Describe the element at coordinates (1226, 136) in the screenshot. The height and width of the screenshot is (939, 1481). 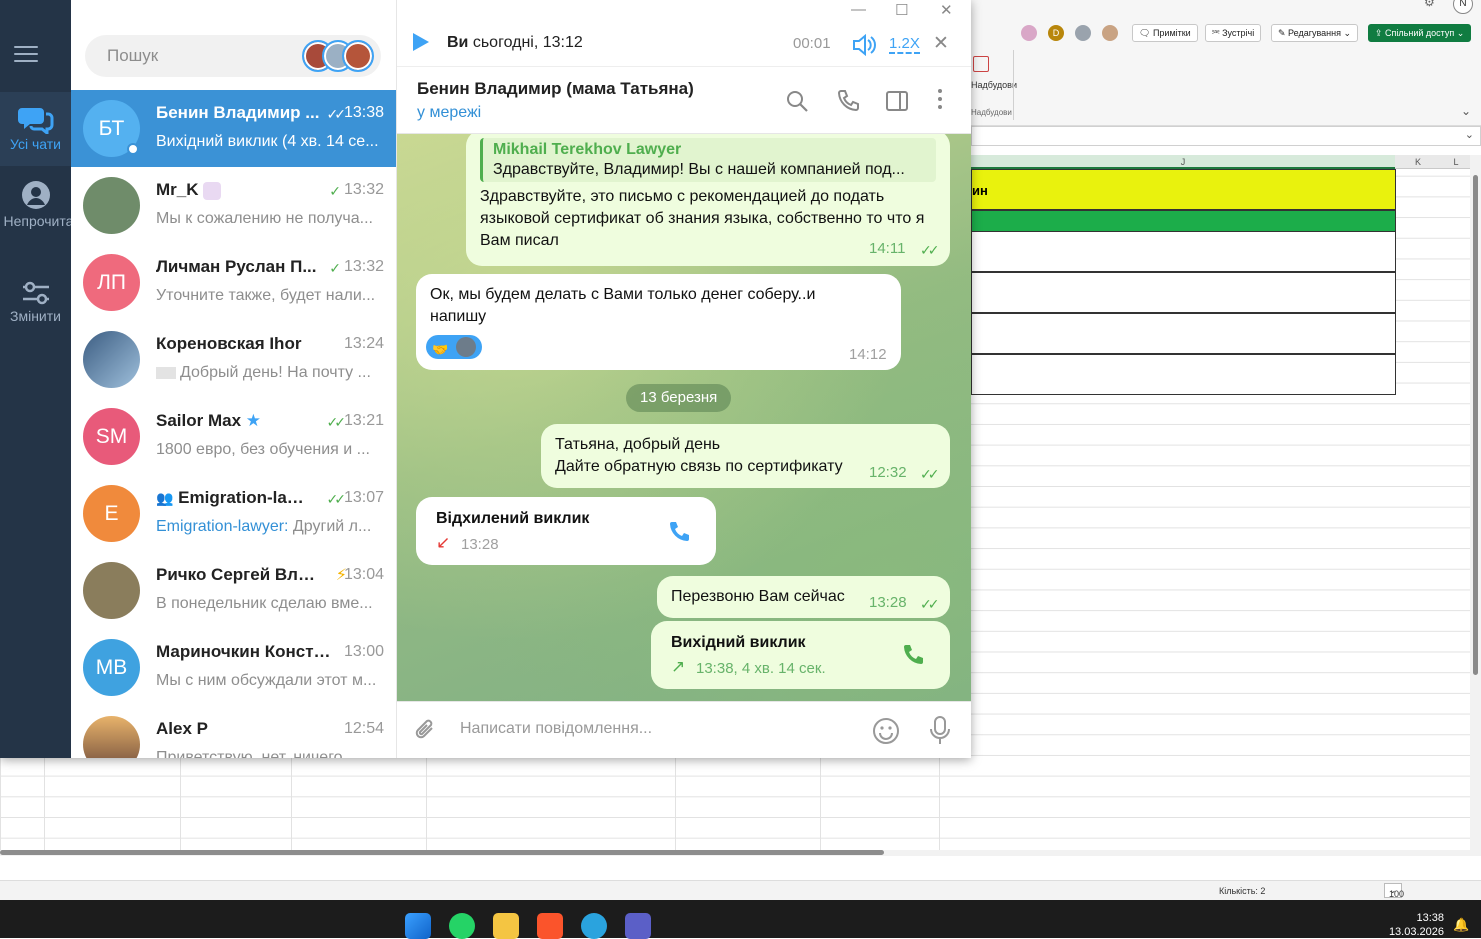
I see `formula-bar: ⌄` at that location.